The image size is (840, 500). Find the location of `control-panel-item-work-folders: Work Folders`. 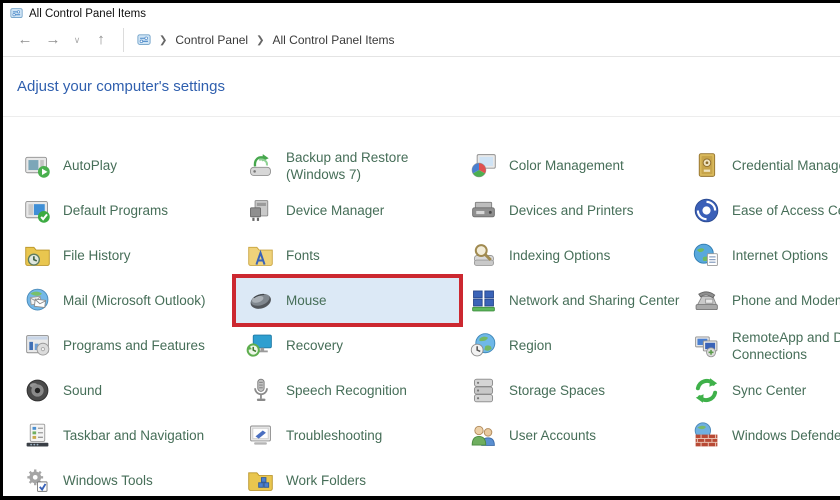

control-panel-item-work-folders: Work Folders is located at coordinates (347, 477).